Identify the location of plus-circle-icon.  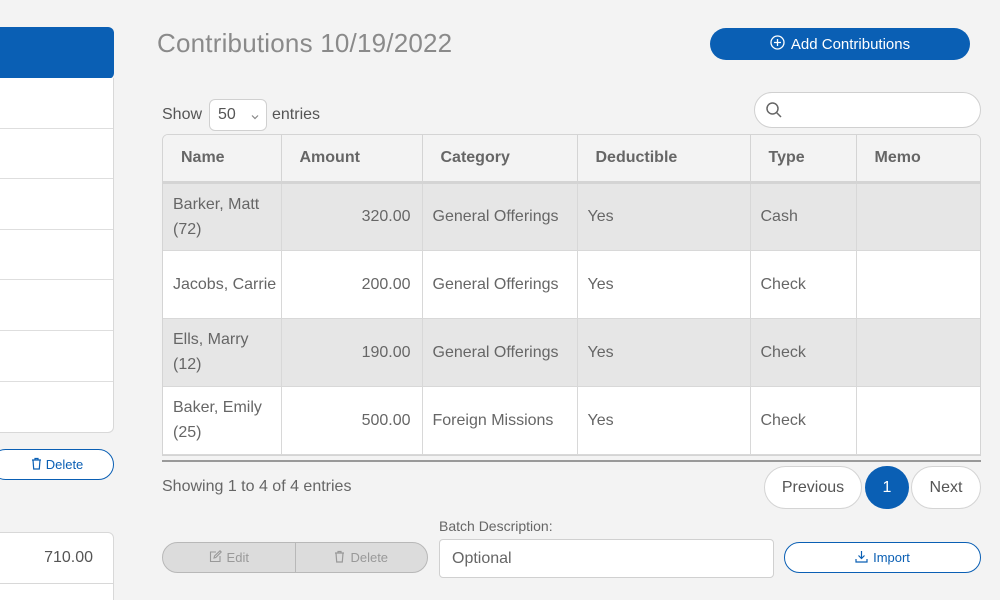
(777, 44).